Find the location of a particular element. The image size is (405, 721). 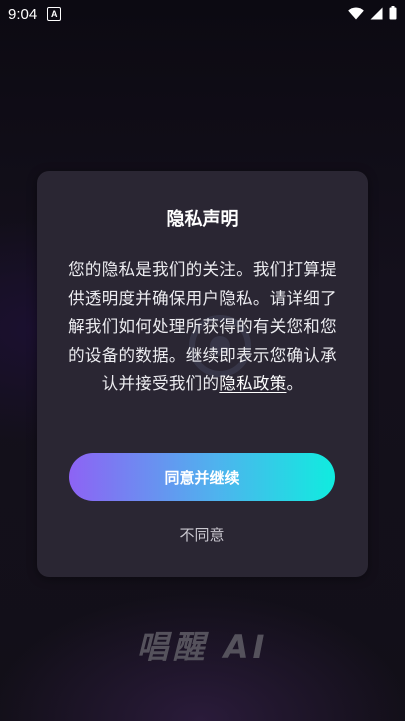

notification-a-icon: A is located at coordinates (54, 14).